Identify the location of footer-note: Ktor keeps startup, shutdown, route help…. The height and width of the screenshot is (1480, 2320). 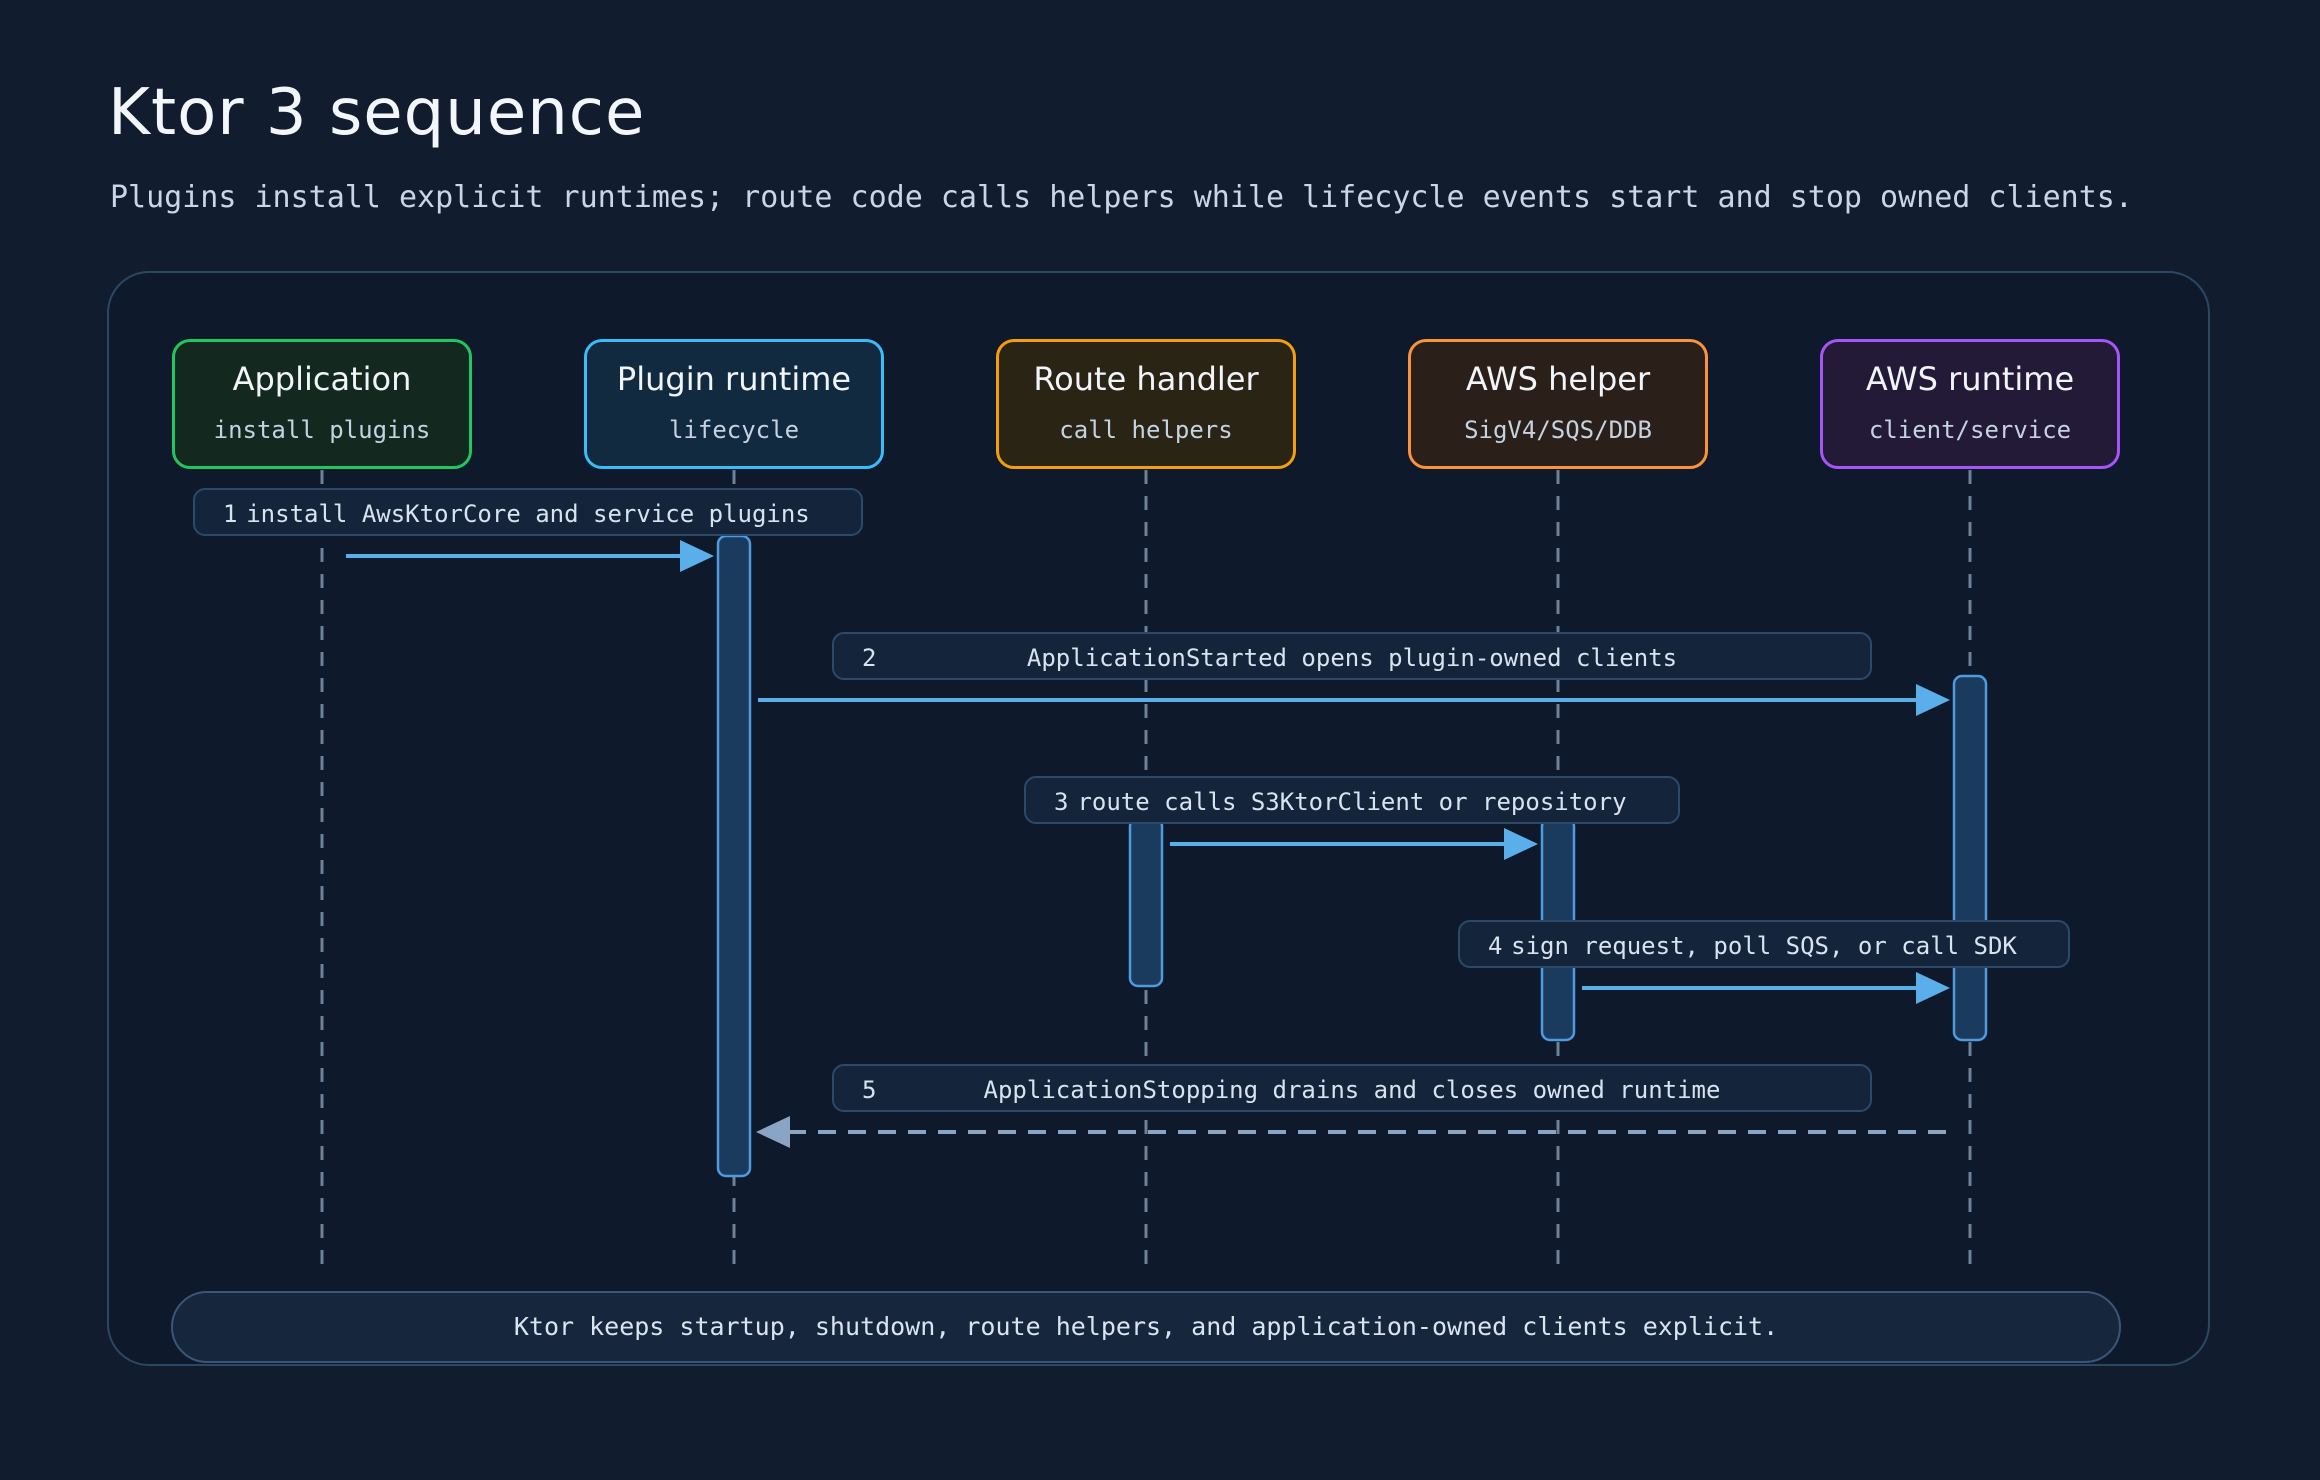
(1146, 1327).